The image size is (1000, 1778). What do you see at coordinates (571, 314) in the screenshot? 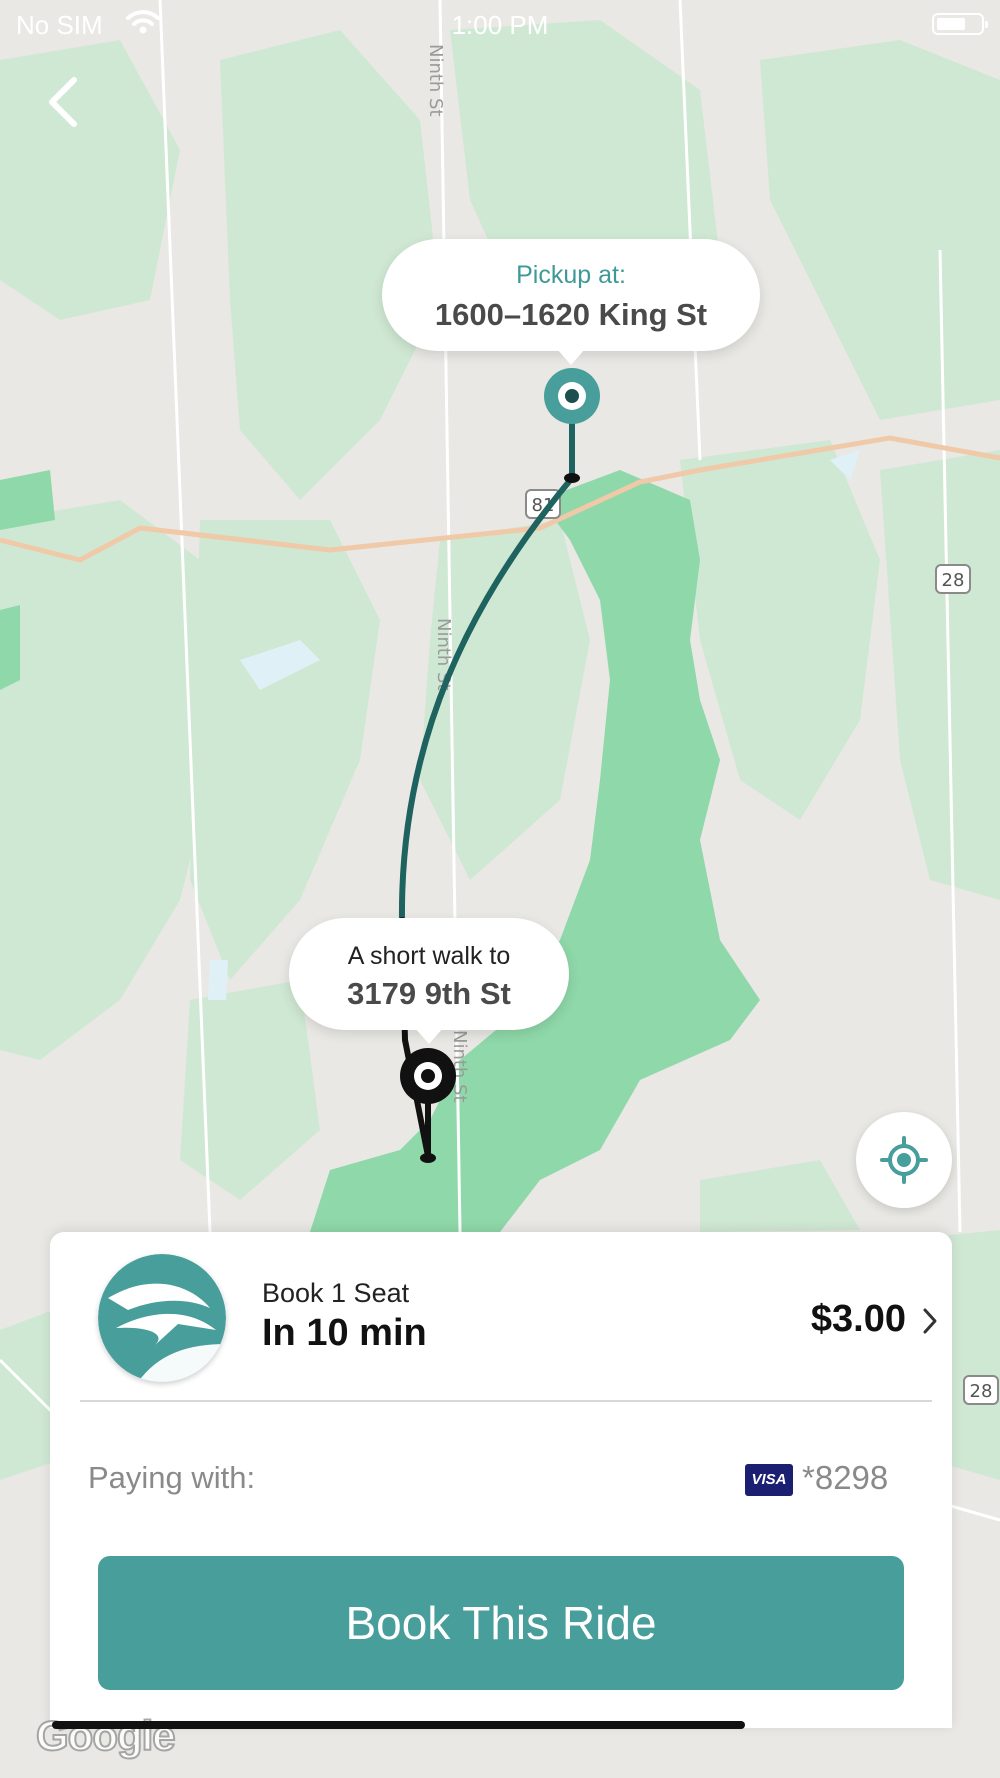
I see `pickup-address: 1600–1620 King St` at bounding box center [571, 314].